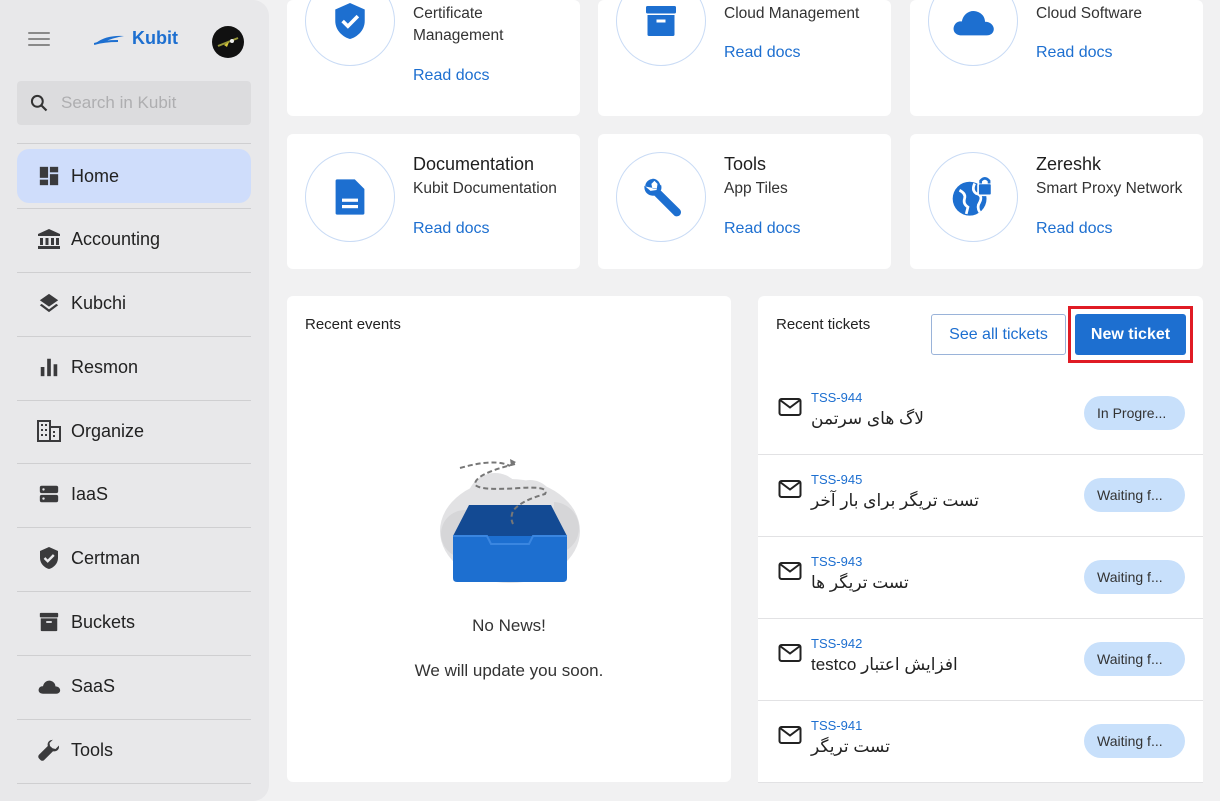 The height and width of the screenshot is (801, 1220). I want to click on service-card-tools: Tools App Tiles Read docs, so click(744, 201).